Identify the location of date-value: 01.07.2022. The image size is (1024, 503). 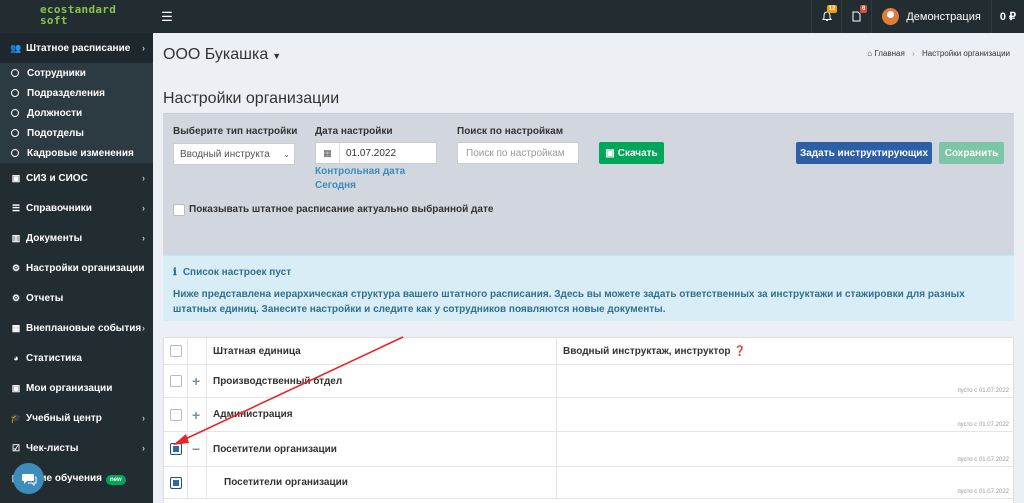
(371, 153).